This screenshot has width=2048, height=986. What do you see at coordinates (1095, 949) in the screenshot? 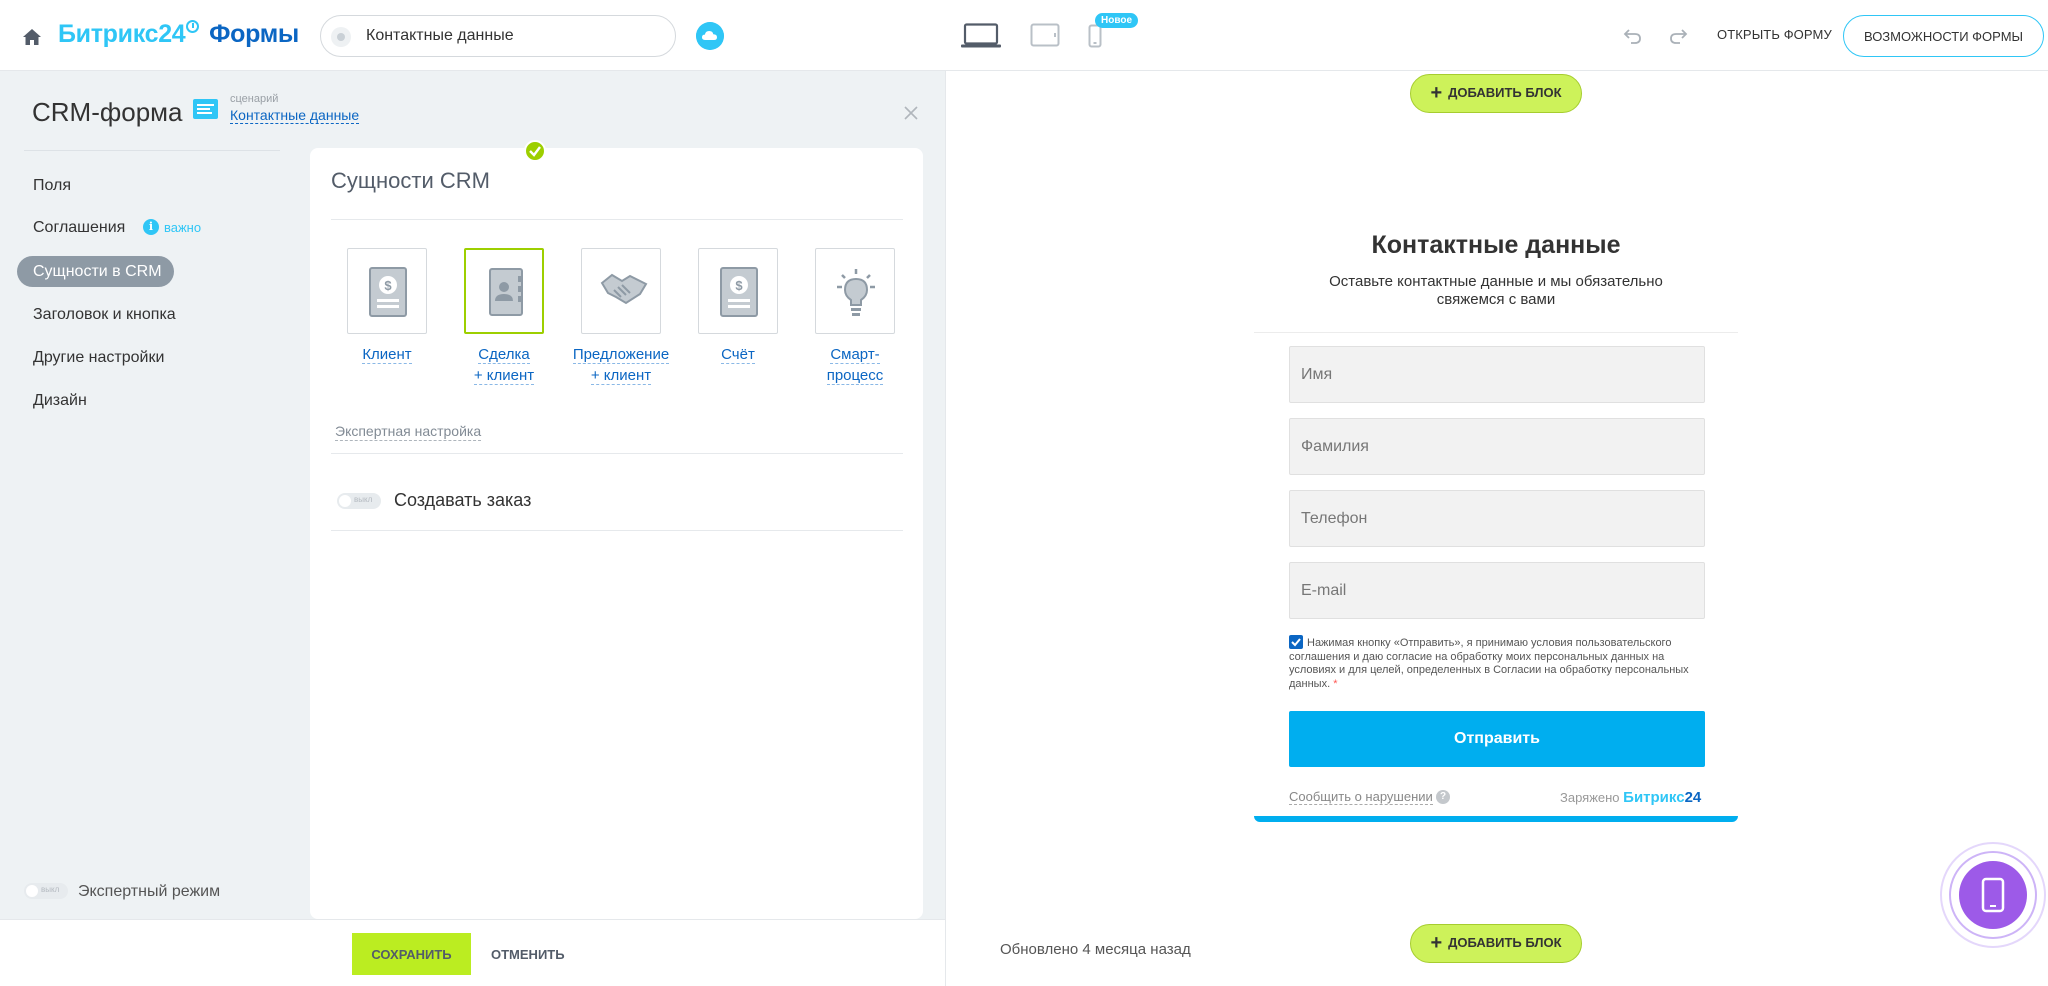
I see `updated-status: Обновлено 4 месяца назад` at bounding box center [1095, 949].